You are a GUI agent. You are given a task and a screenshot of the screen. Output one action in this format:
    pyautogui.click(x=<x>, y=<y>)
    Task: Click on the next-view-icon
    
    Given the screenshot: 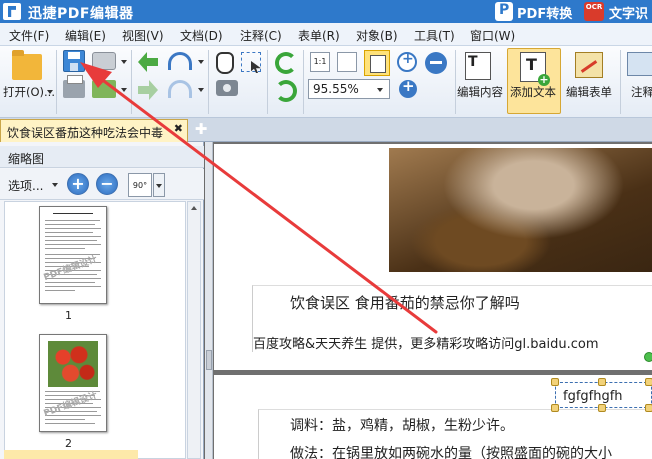 What is the action you would take?
    pyautogui.click(x=148, y=90)
    